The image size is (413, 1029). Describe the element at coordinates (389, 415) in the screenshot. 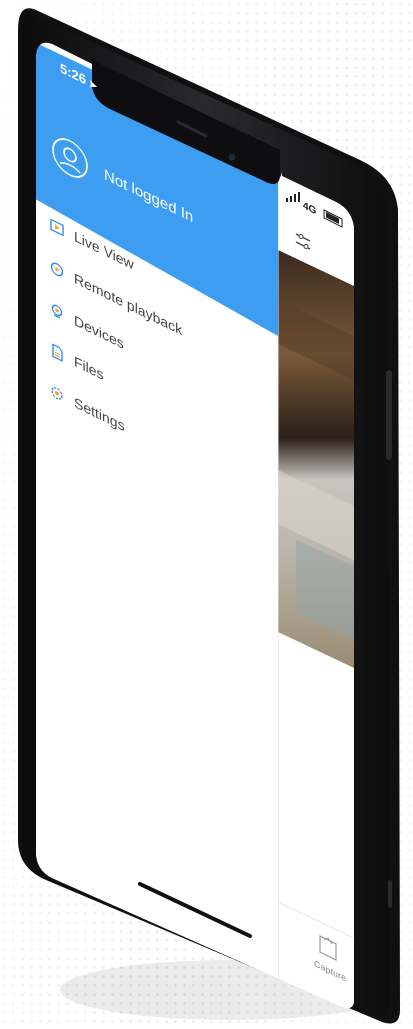

I see `side-button` at that location.